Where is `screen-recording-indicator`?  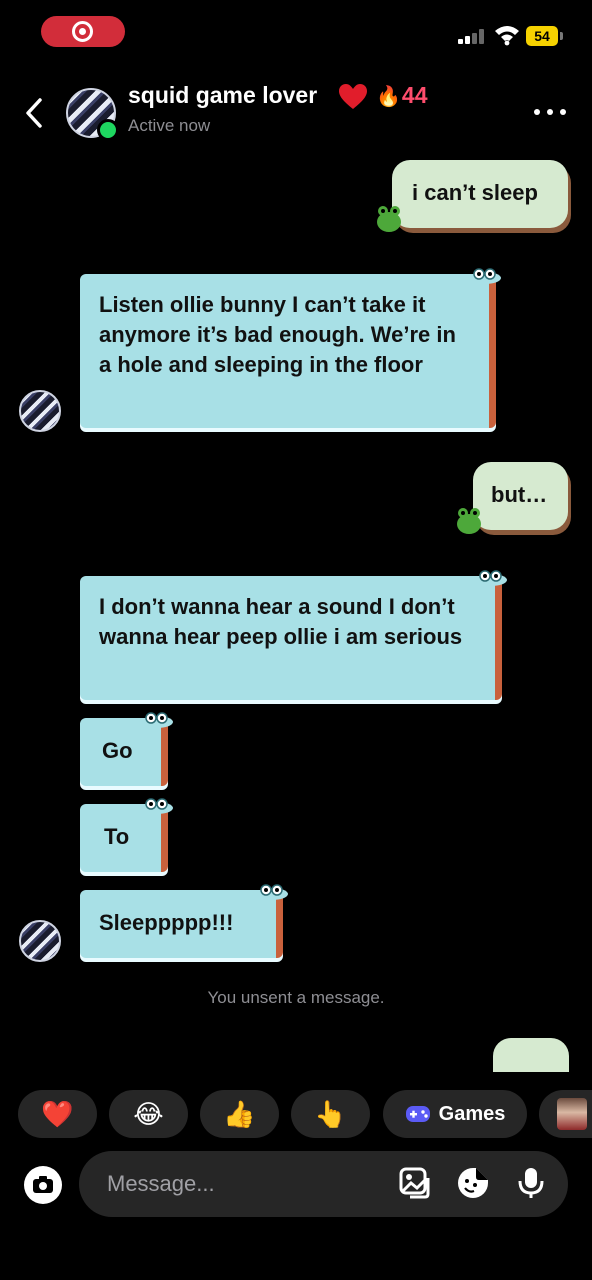
screen-recording-indicator is located at coordinates (83, 31).